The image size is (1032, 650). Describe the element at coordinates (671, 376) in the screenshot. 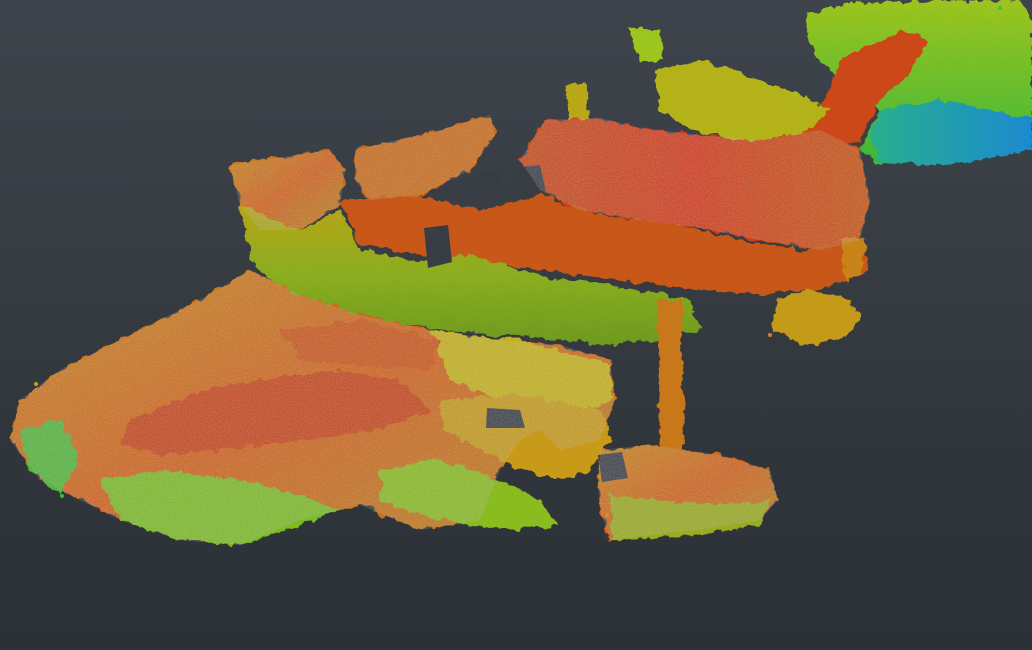

I see `vertical-spur` at that location.